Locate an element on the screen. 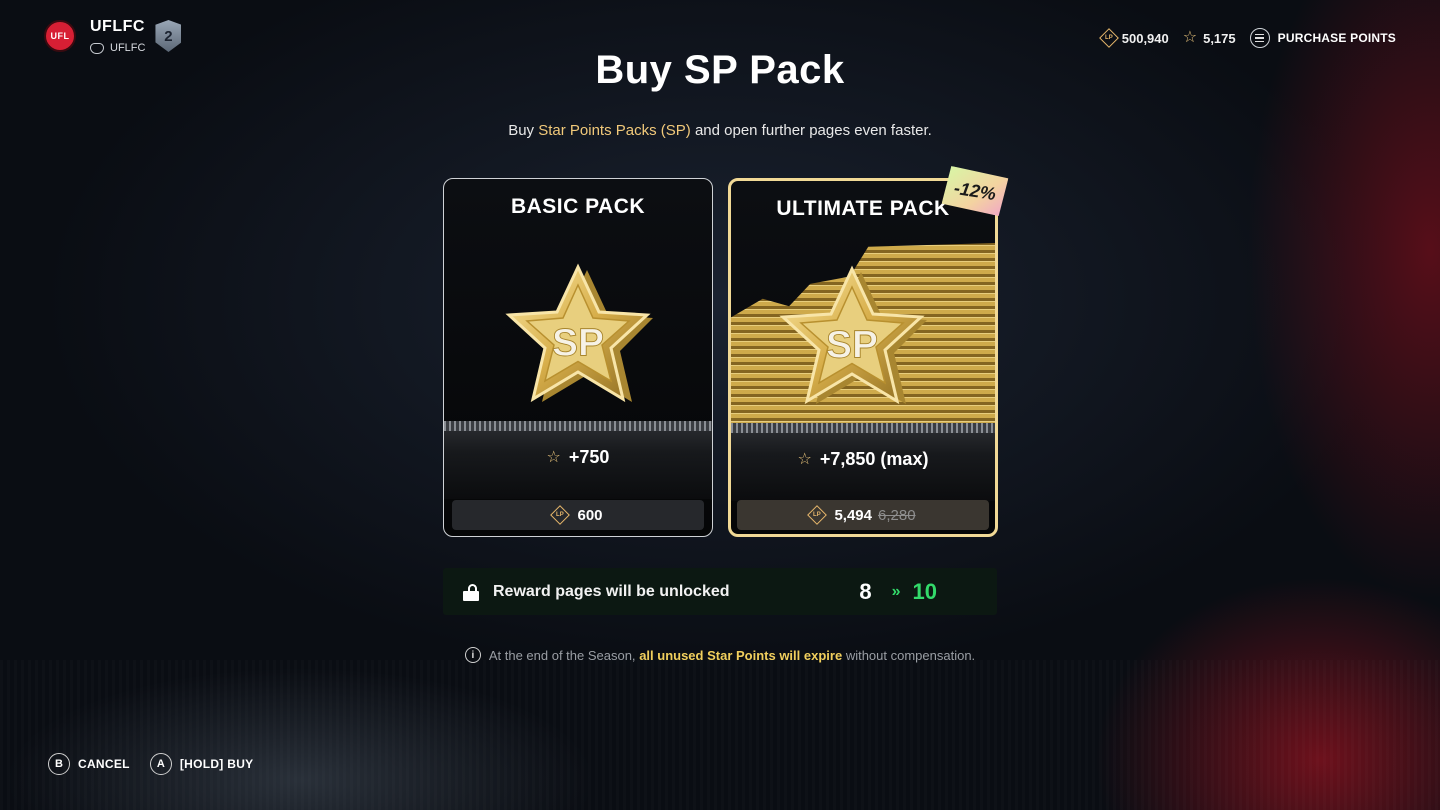 The width and height of the screenshot is (1440, 810). reward-pages-from: 8 is located at coordinates (865, 591).